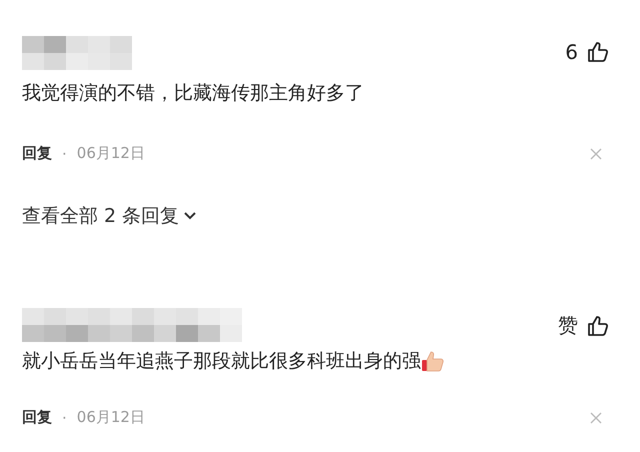 This screenshot has width=640, height=452. I want to click on thumbs-up-emoji-icon, so click(433, 361).